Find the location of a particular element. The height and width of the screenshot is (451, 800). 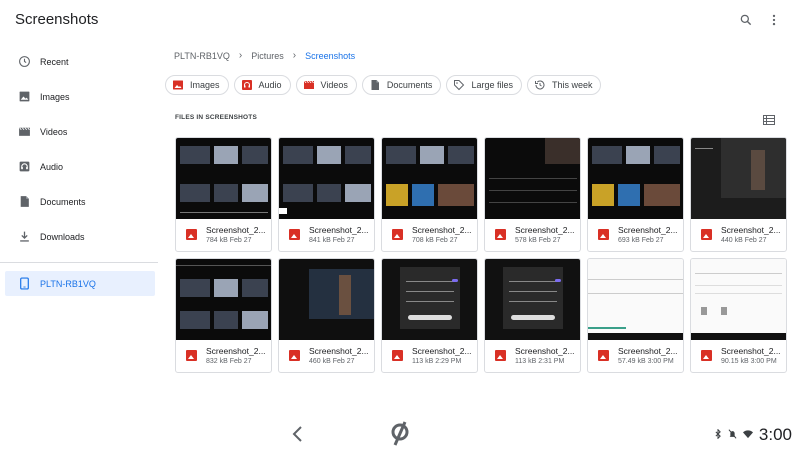

sidebar-item-device: PLTN-RB1VQ is located at coordinates (80, 283).